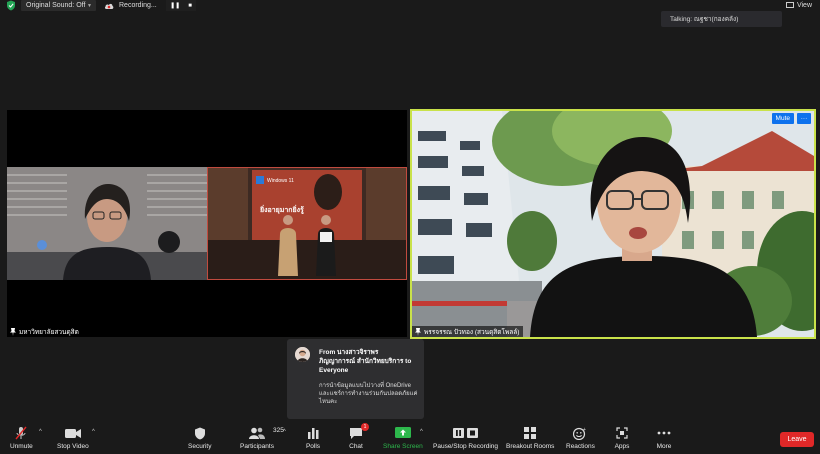 The height and width of the screenshot is (454, 820). I want to click on participants-icon: 325, so click(266, 433).